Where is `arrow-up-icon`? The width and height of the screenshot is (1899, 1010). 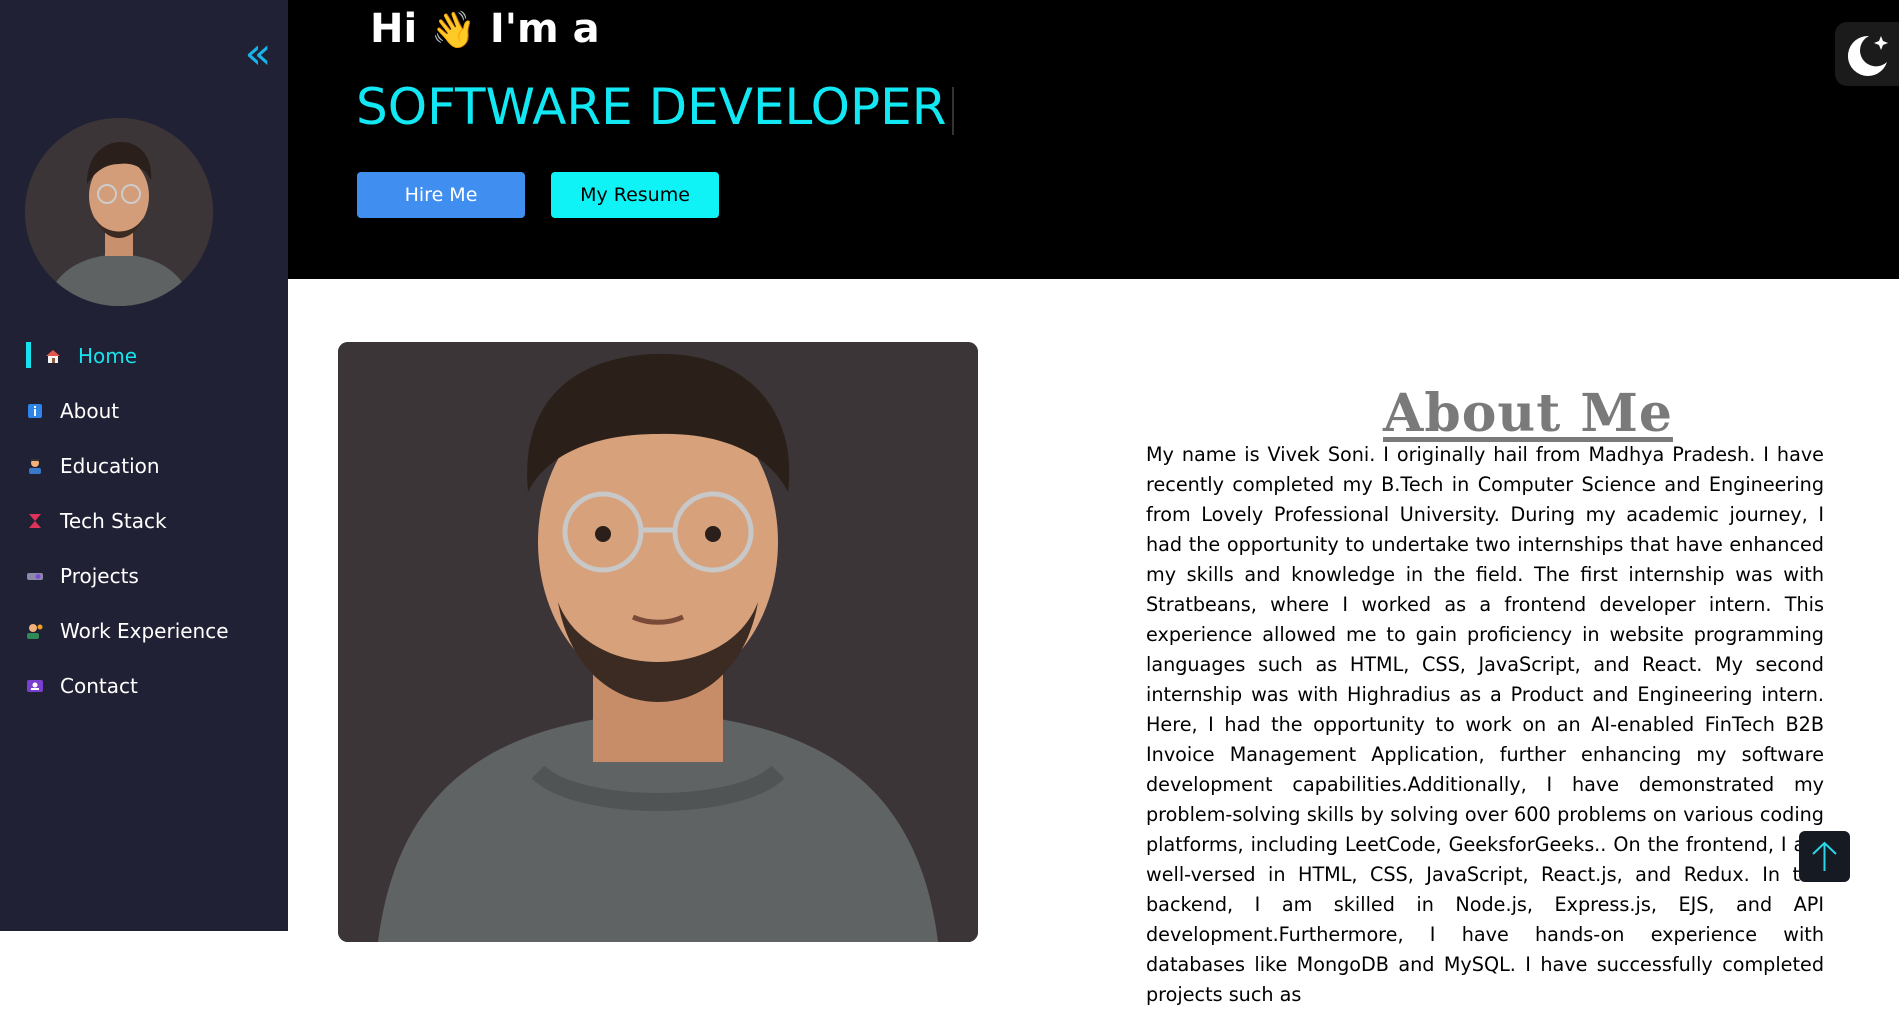 arrow-up-icon is located at coordinates (1824, 863).